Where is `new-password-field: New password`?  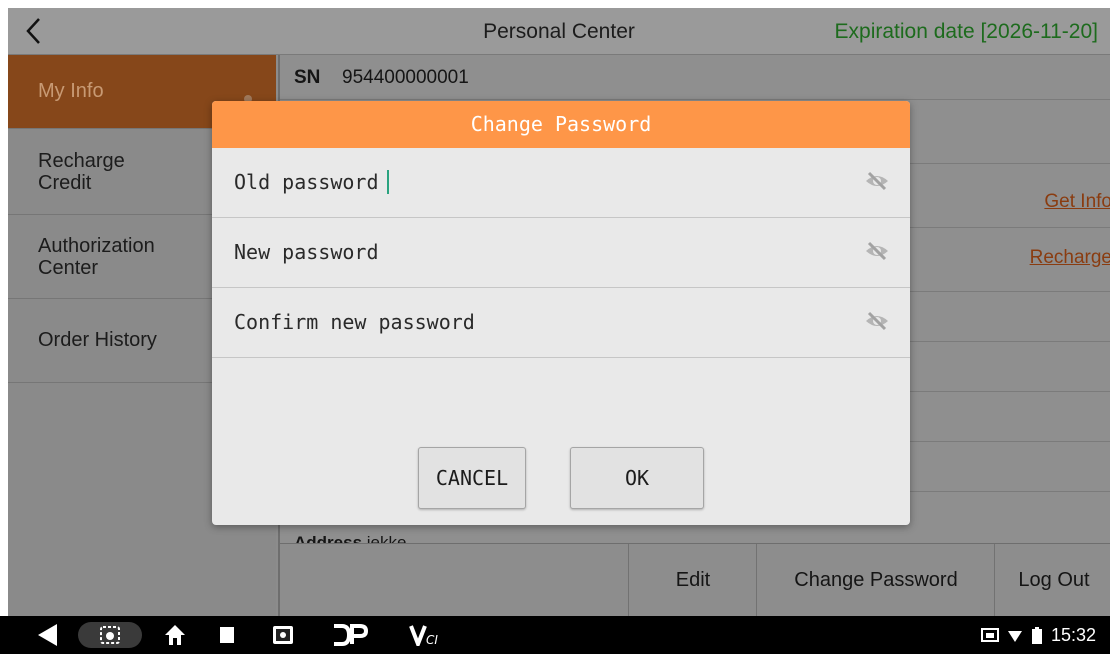
new-password-field: New password is located at coordinates (561, 253).